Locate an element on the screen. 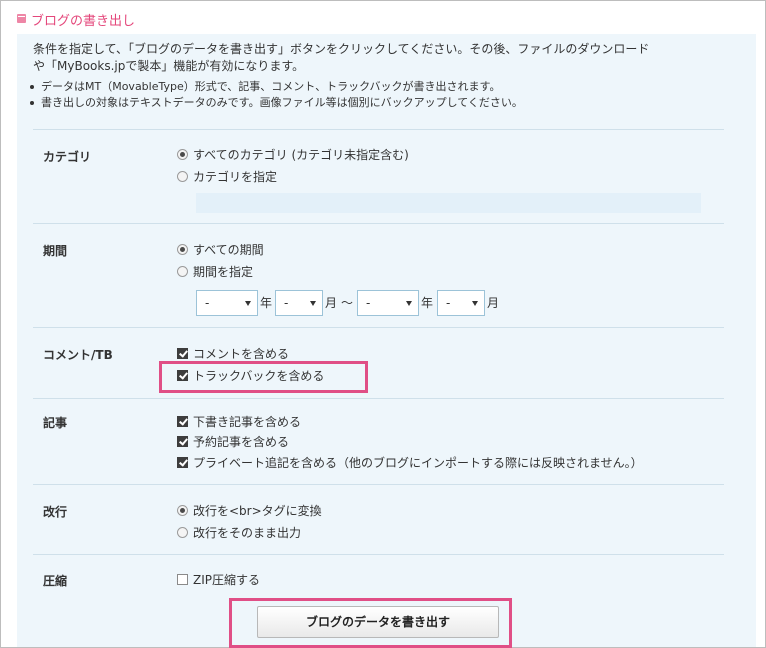  category-input is located at coordinates (448, 203).